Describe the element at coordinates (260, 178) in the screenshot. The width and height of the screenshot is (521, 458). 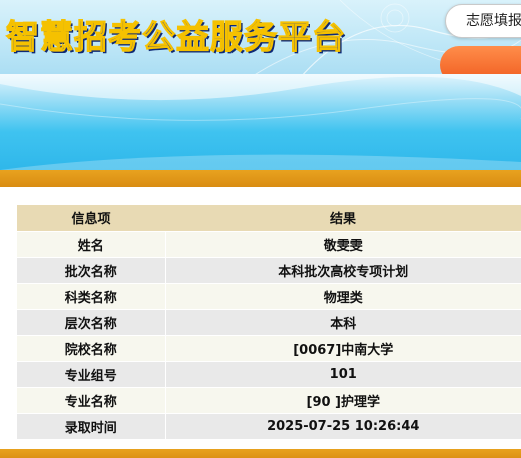
I see `orange-divider-top` at that location.